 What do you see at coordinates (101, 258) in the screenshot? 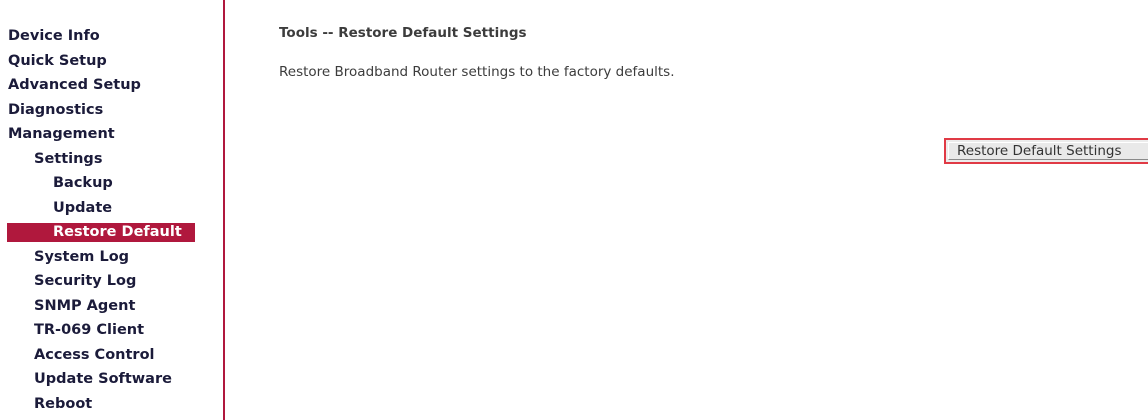
I see `sidebar-item-system-log: System Log` at bounding box center [101, 258].